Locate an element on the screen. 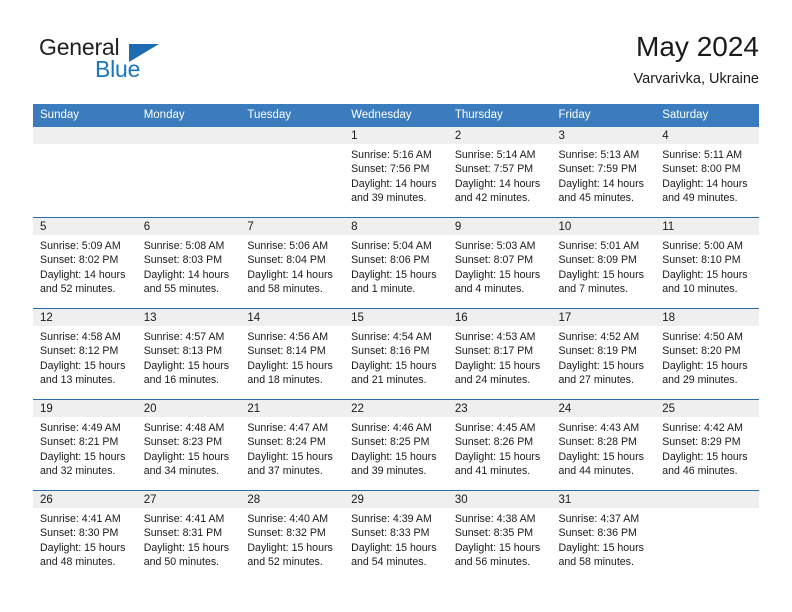 The height and width of the screenshot is (612, 792). sunrise-text: Sunrise: 4:52 AM is located at coordinates (599, 337).